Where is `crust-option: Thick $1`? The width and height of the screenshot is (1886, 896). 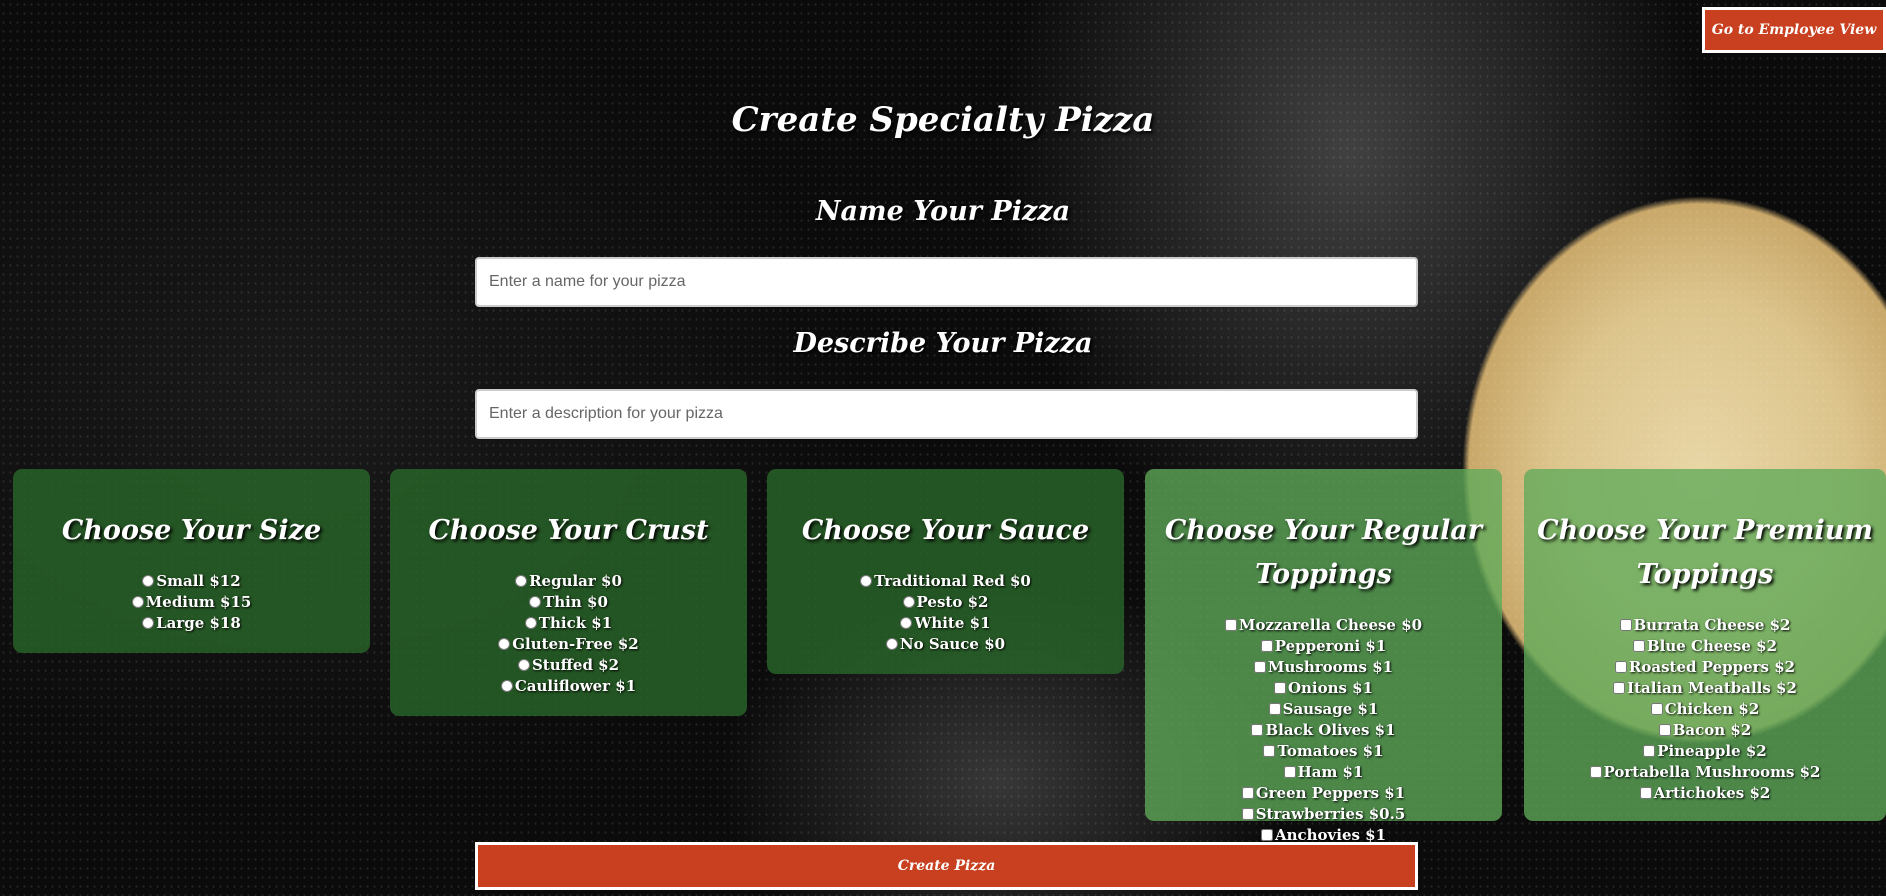 crust-option: Thick $1 is located at coordinates (568, 623).